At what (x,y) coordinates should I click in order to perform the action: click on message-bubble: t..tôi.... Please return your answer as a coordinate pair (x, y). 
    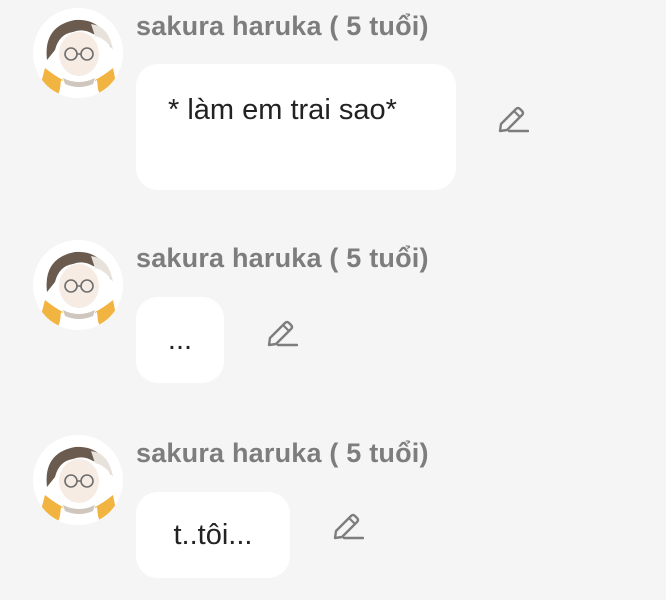
    Looking at the image, I should click on (213, 535).